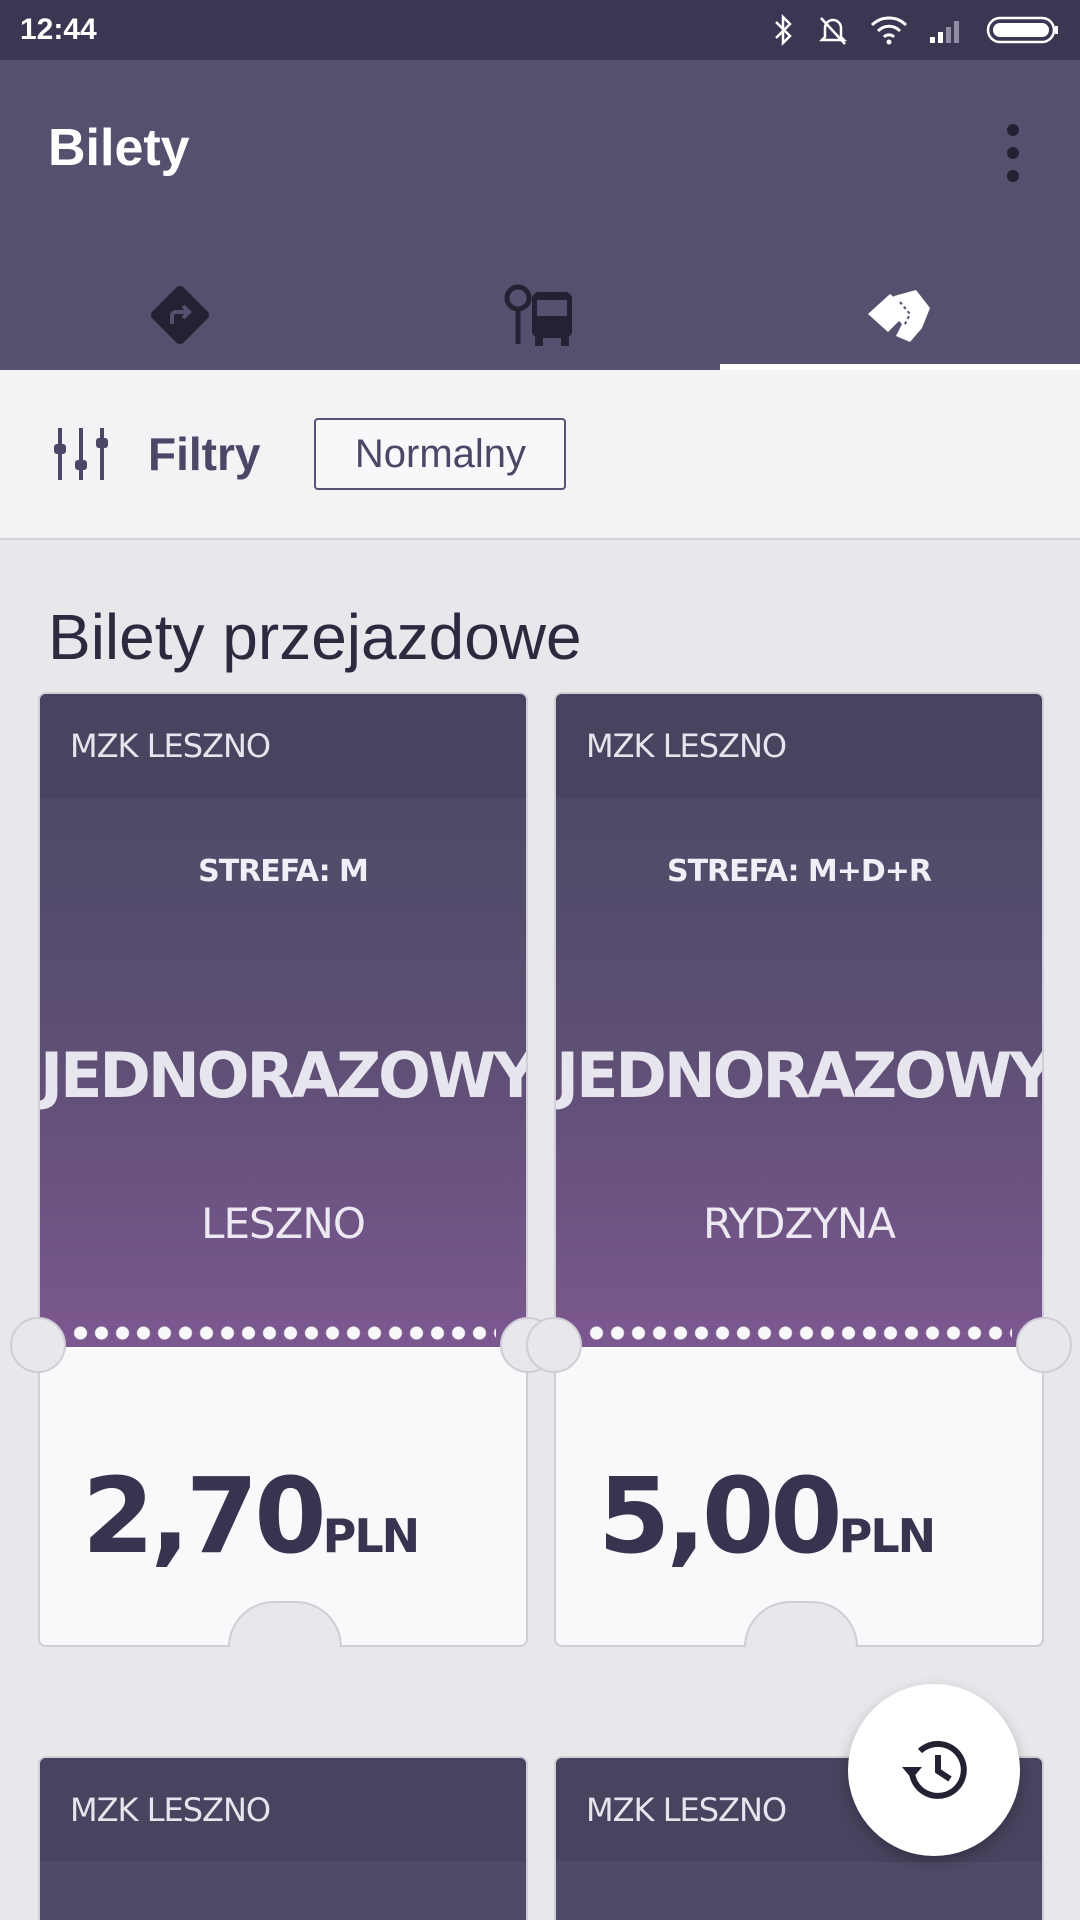  I want to click on wifi-icon, so click(889, 30).